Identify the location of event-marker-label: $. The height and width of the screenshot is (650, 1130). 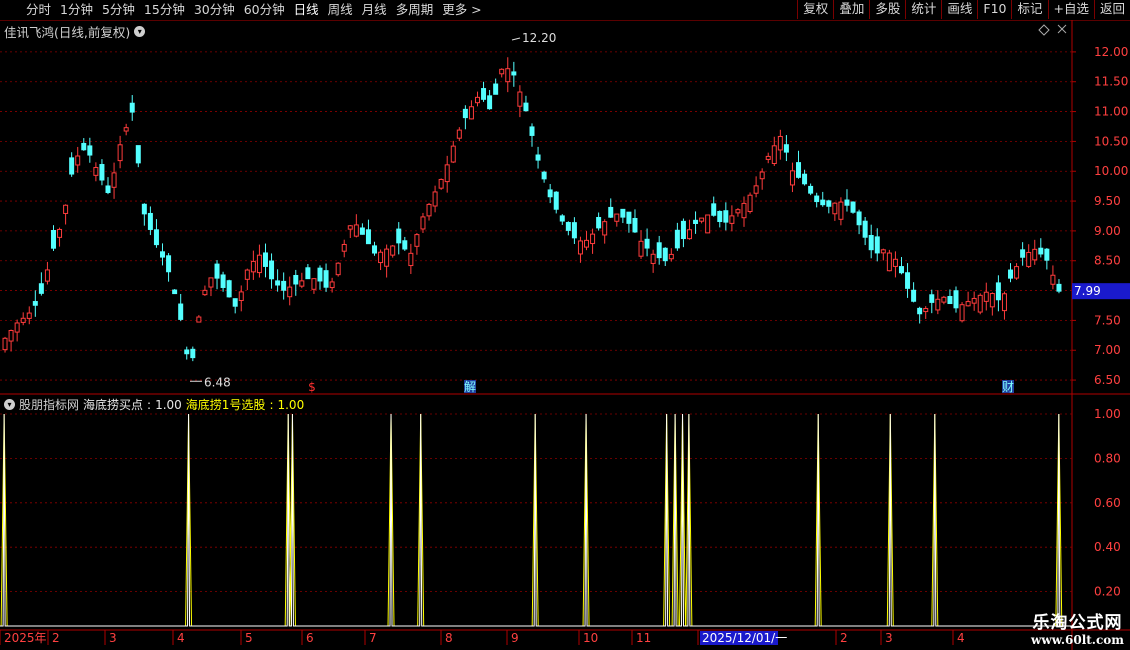
(312, 387).